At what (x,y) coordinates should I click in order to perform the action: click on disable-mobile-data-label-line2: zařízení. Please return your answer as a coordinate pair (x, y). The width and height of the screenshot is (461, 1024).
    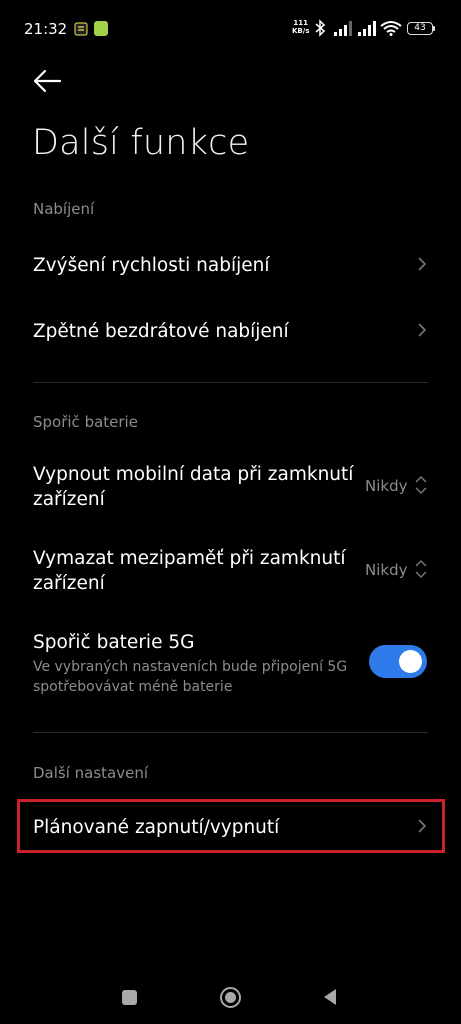
    Looking at the image, I should click on (69, 499).